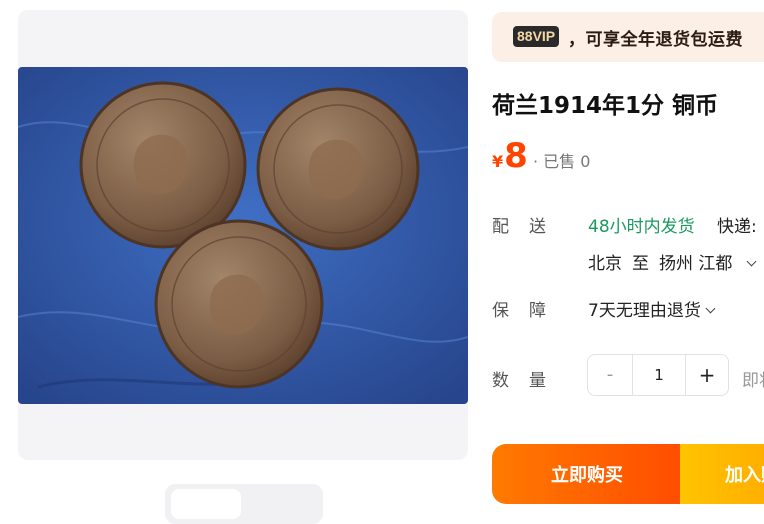 This screenshot has width=764, height=524. I want to click on decrement-button: -, so click(610, 375).